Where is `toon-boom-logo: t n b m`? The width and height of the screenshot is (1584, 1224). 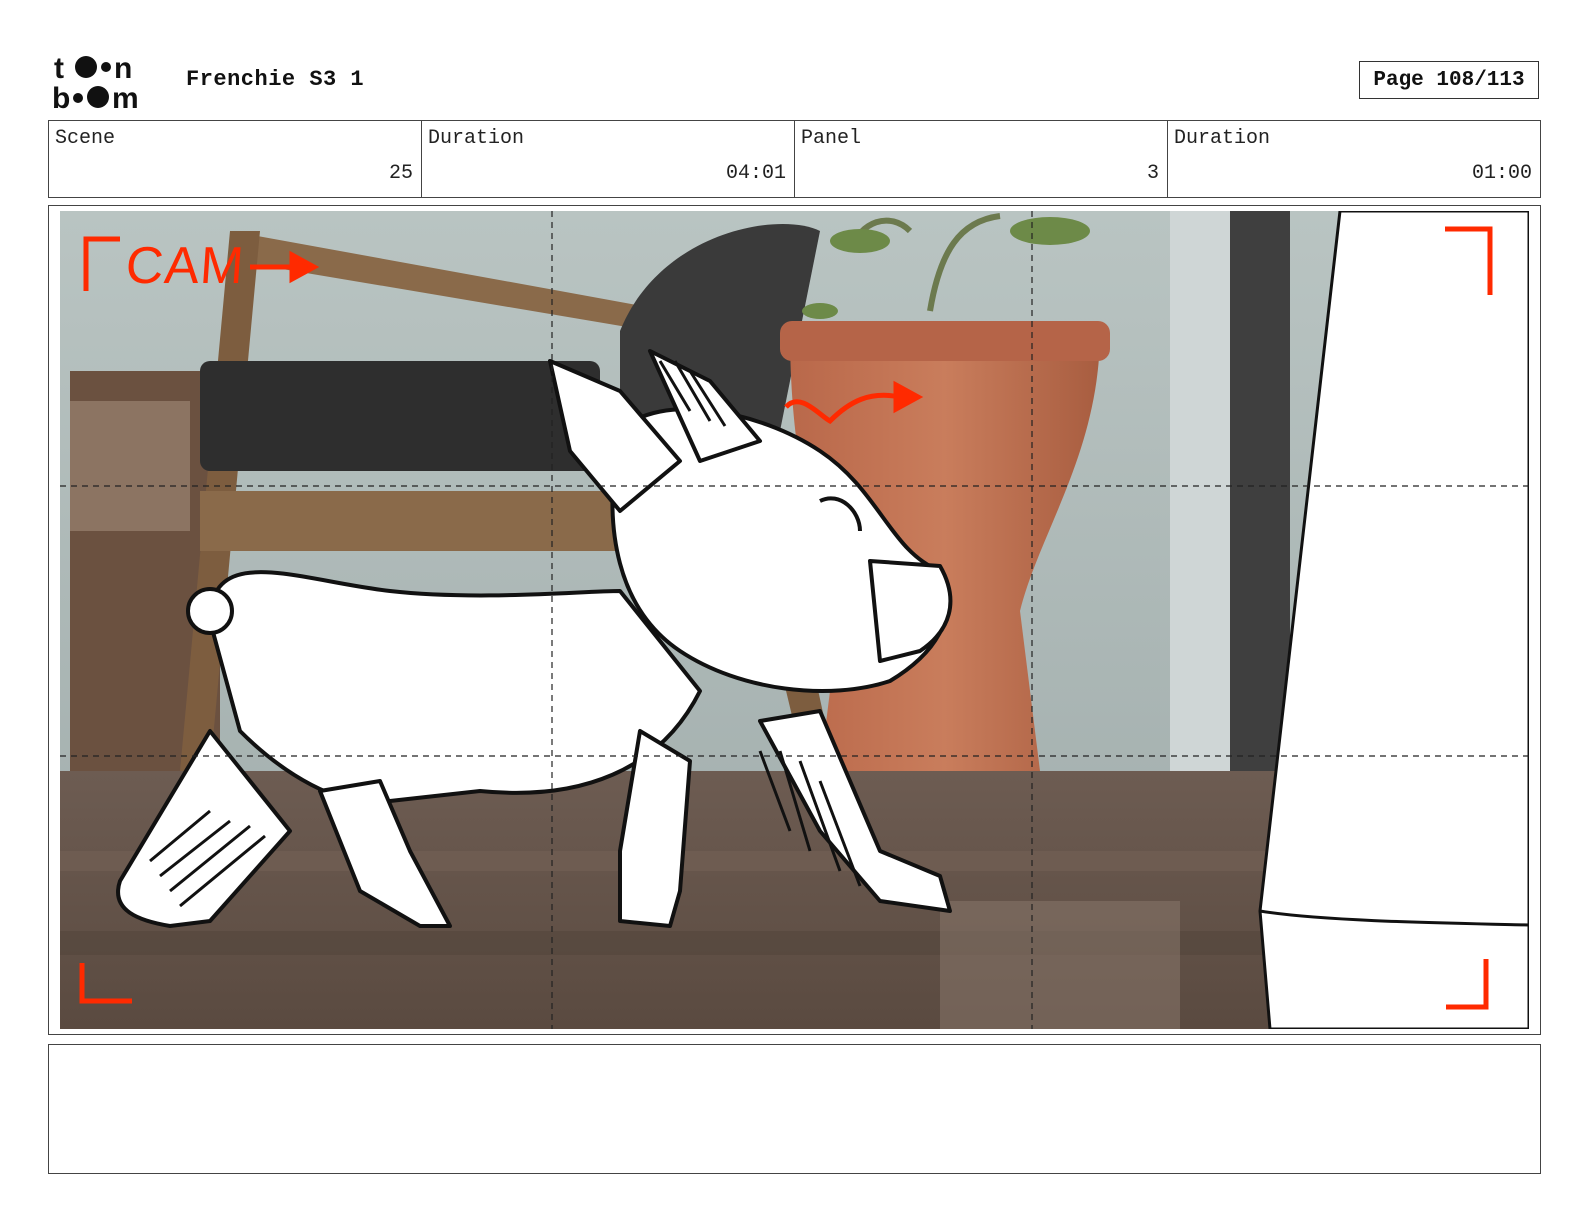
toon-boom-logo: t n b m is located at coordinates (95, 82).